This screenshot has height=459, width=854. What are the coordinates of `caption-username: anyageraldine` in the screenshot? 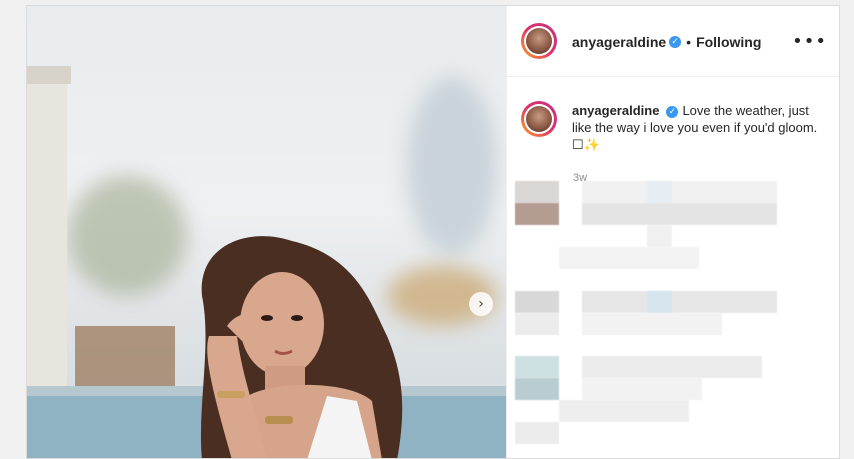 It's located at (615, 110).